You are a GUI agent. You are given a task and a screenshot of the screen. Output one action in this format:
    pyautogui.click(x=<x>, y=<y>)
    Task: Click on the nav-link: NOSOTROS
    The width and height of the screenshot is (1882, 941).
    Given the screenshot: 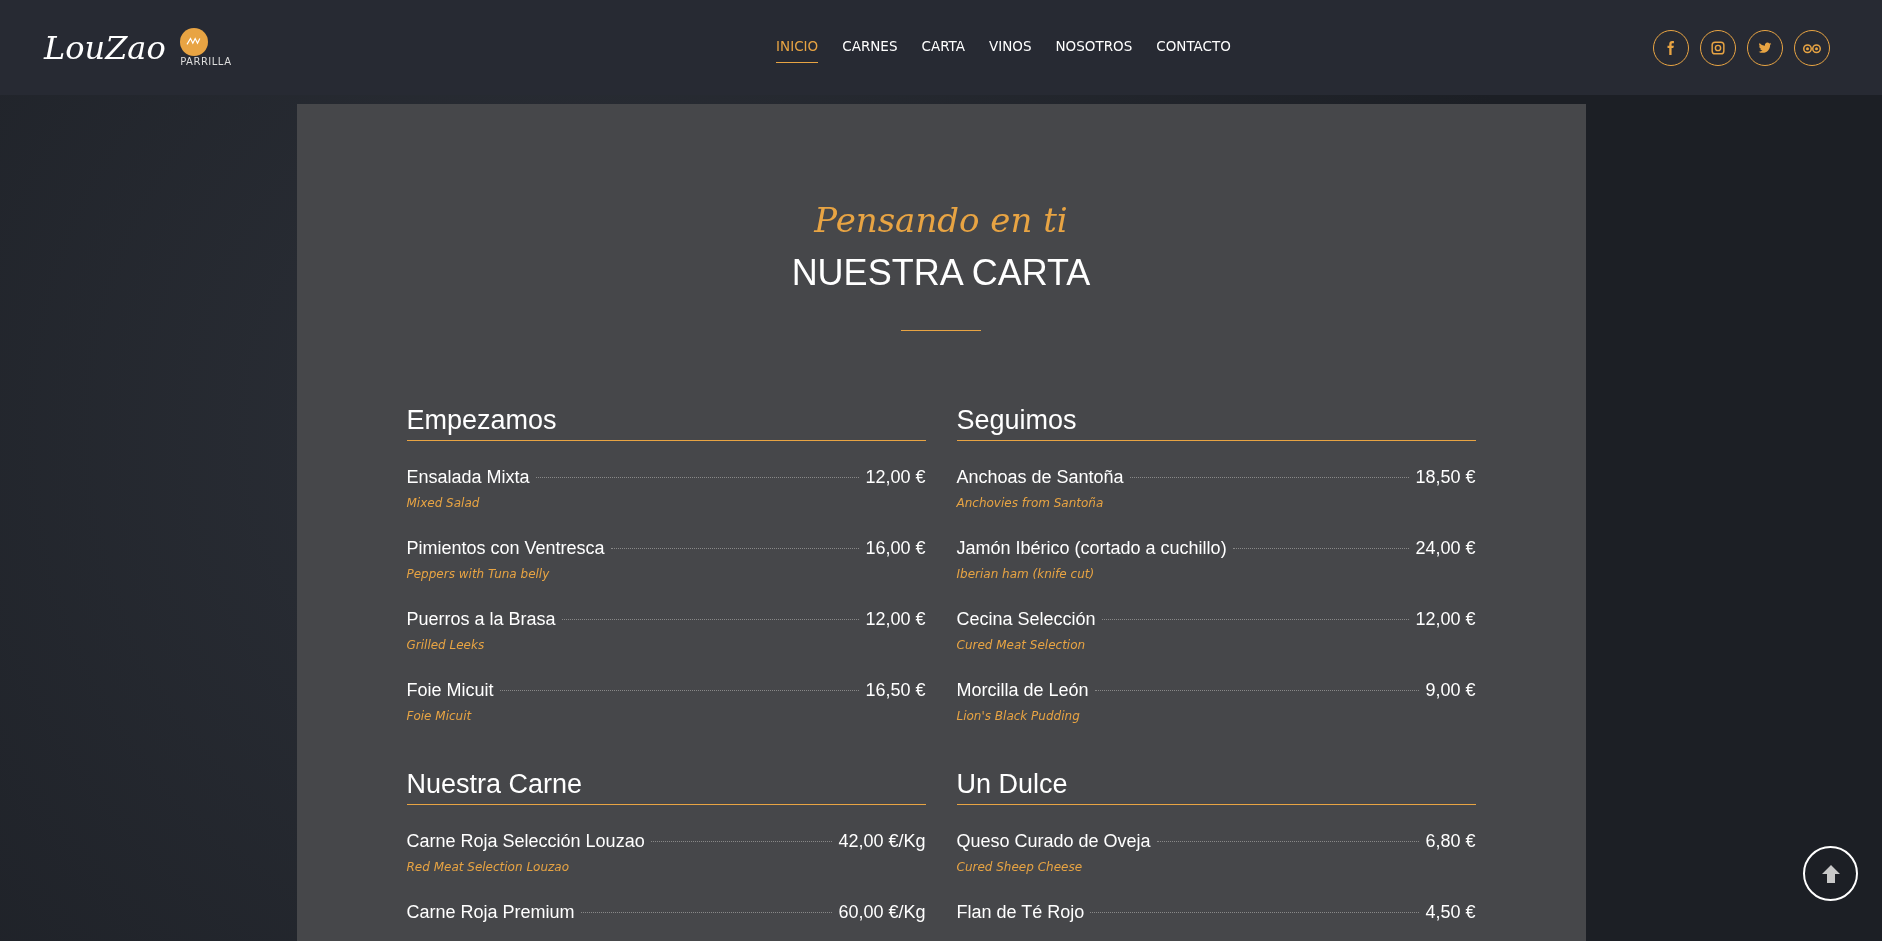 What is the action you would take?
    pyautogui.click(x=1094, y=47)
    